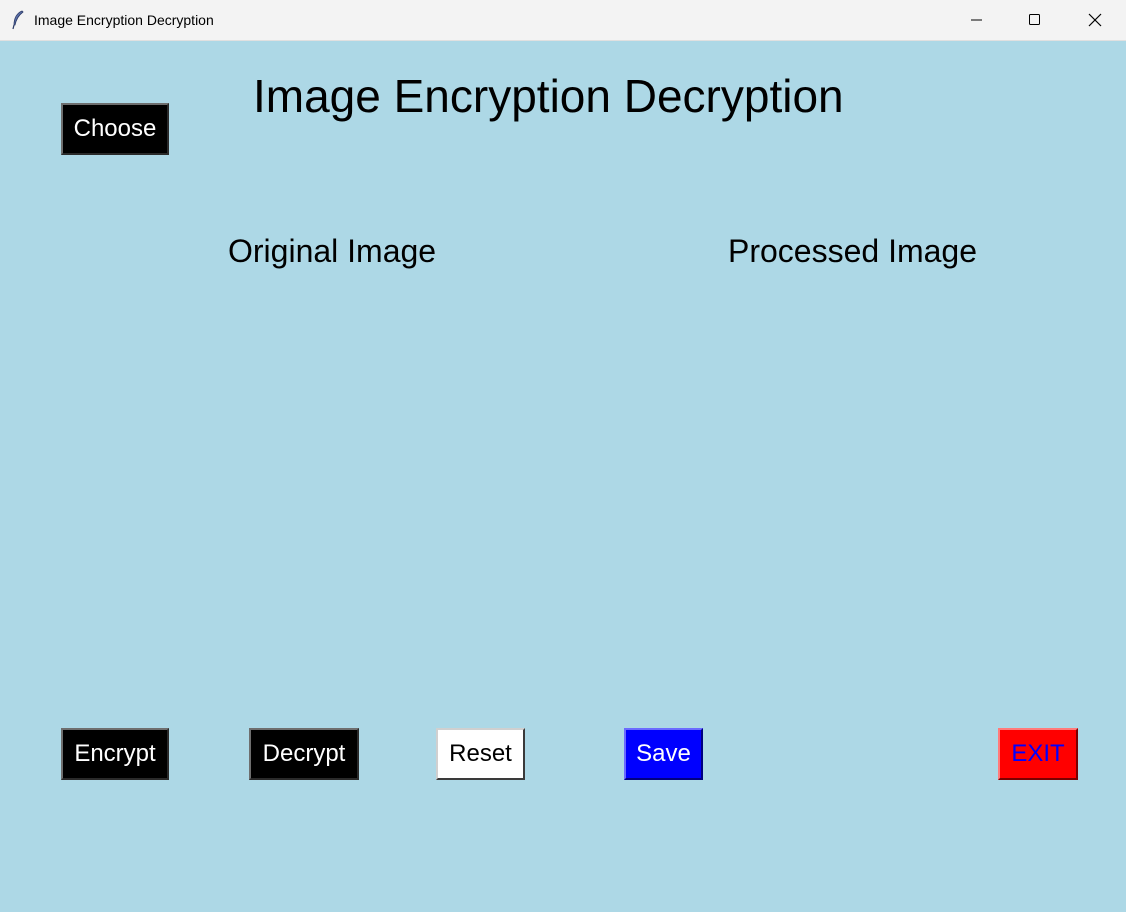 The width and height of the screenshot is (1126, 912). Describe the element at coordinates (480, 754) in the screenshot. I see `reset-button: Reset` at that location.